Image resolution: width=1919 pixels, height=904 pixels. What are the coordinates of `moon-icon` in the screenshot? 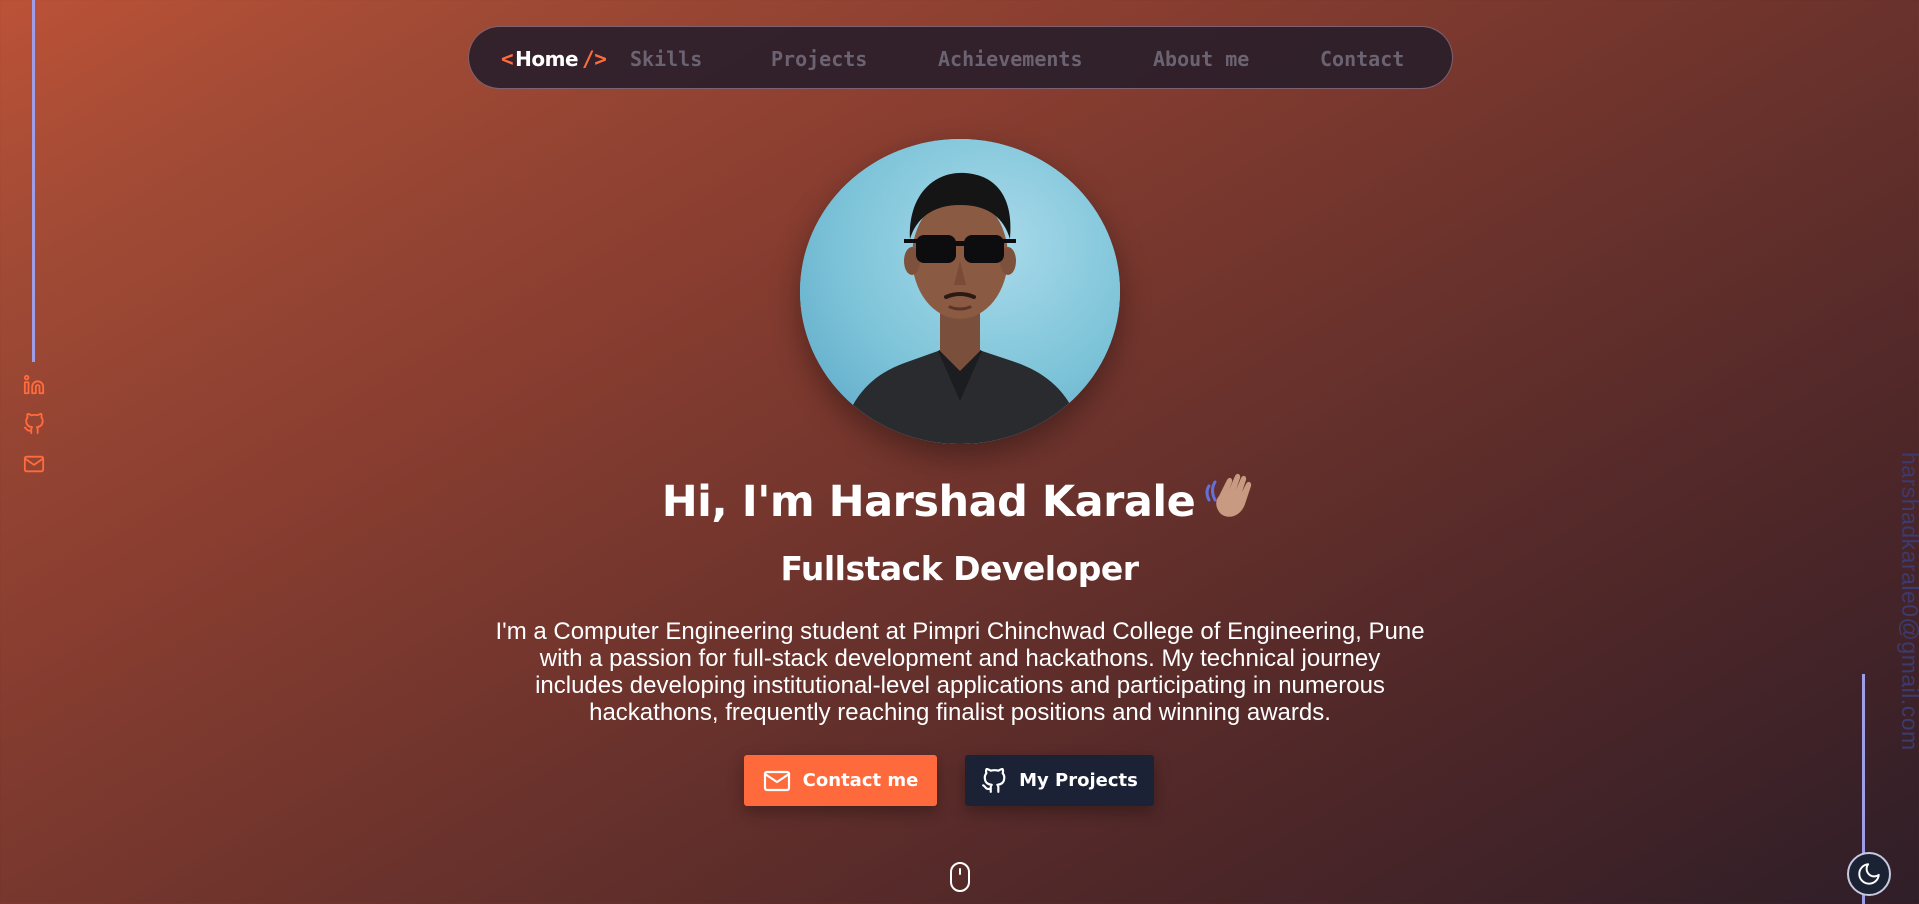 It's located at (1869, 874).